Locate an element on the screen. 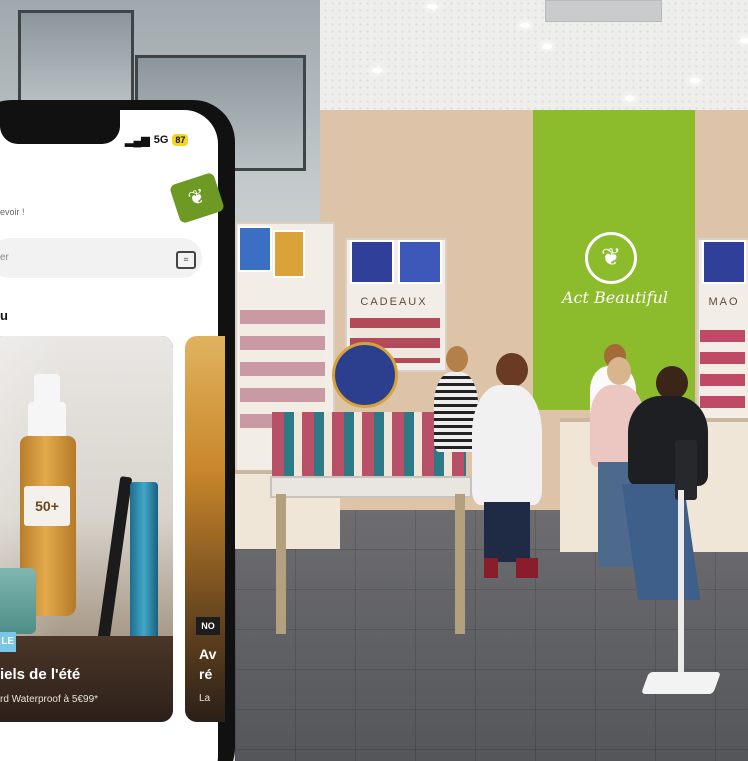  brand-leaf-icon: ❦ is located at coordinates (611, 258).